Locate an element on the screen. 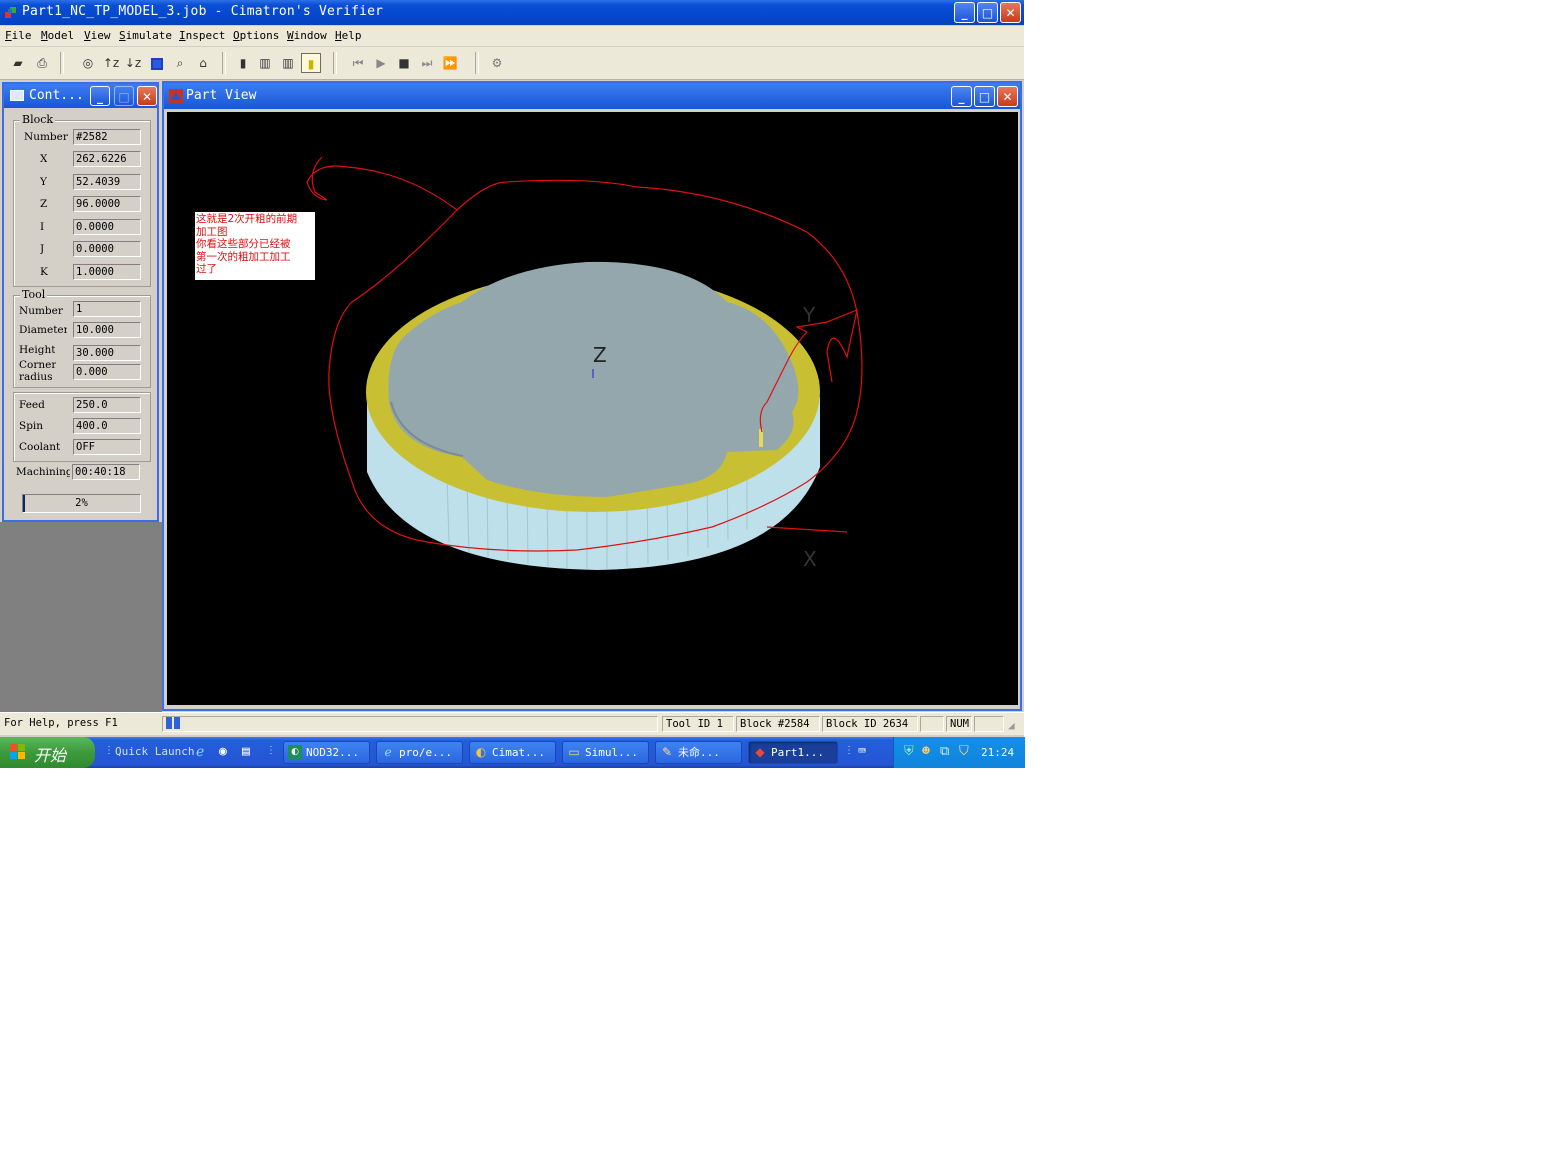  part-view-icon is located at coordinates (176, 96).